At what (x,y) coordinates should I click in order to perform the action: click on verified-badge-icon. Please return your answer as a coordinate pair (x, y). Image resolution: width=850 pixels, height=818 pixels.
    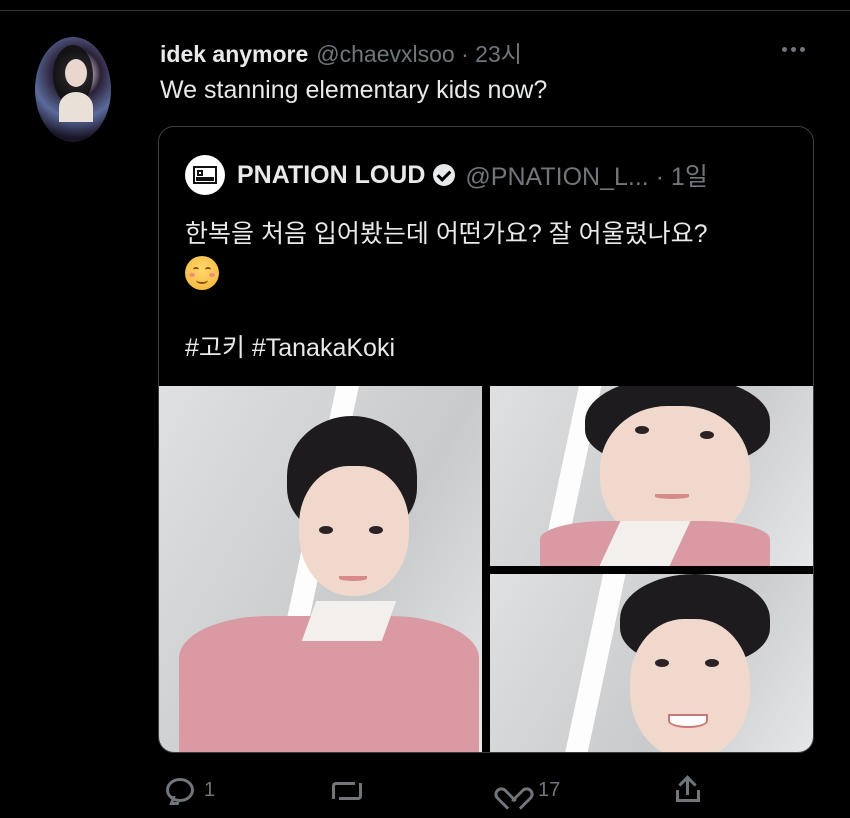
    Looking at the image, I should click on (444, 175).